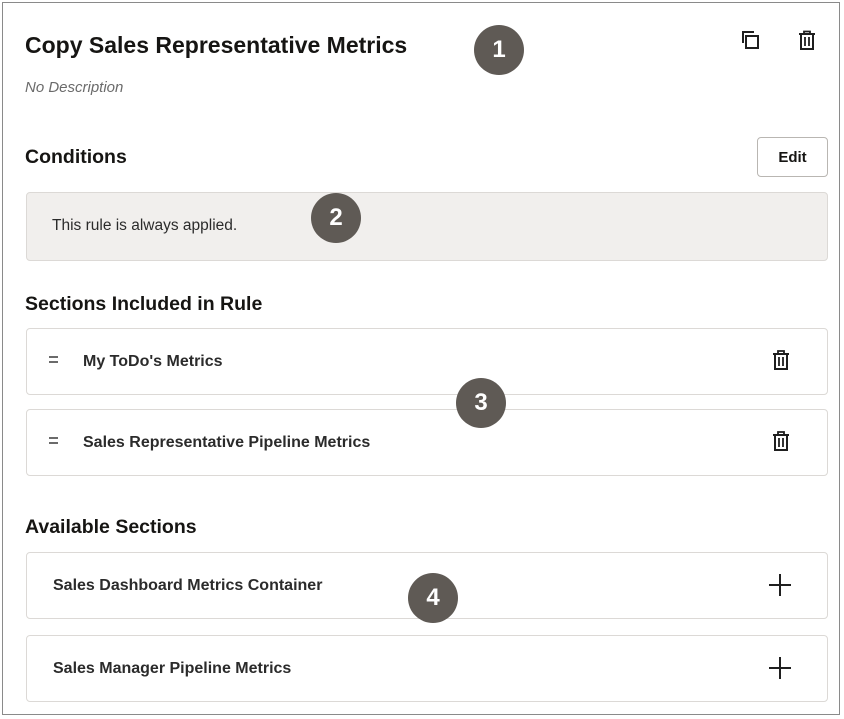 This screenshot has width=844, height=719. What do you see at coordinates (153, 361) in the screenshot?
I see `included-section-label: My ToDo's Metrics` at bounding box center [153, 361].